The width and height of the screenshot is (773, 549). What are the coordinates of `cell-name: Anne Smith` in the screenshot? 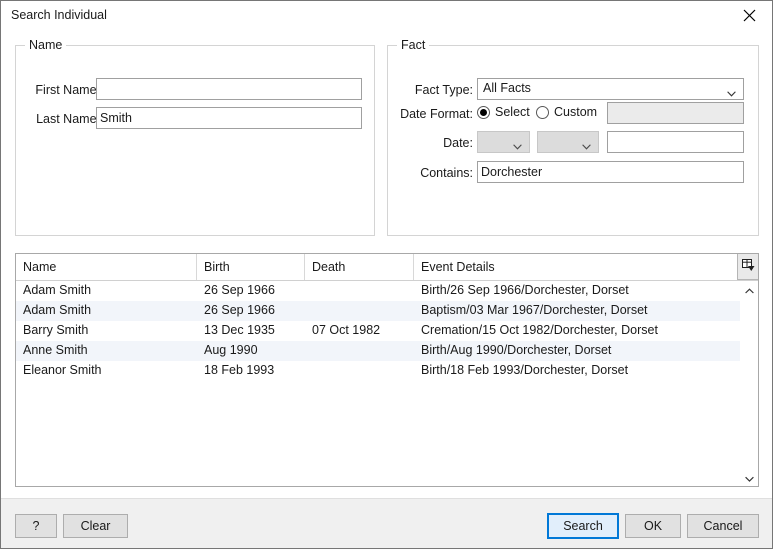 It's located at (55, 350).